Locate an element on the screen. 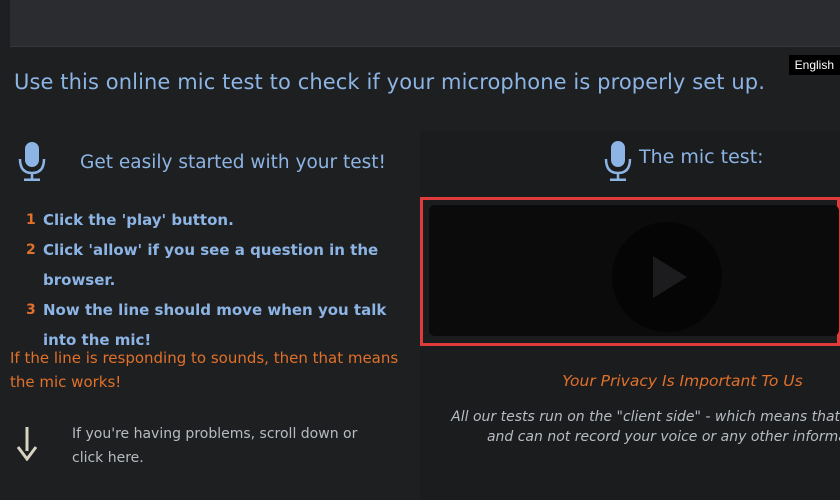 The width and height of the screenshot is (840, 500). instructions-title: Get easily started with your test! is located at coordinates (233, 162).